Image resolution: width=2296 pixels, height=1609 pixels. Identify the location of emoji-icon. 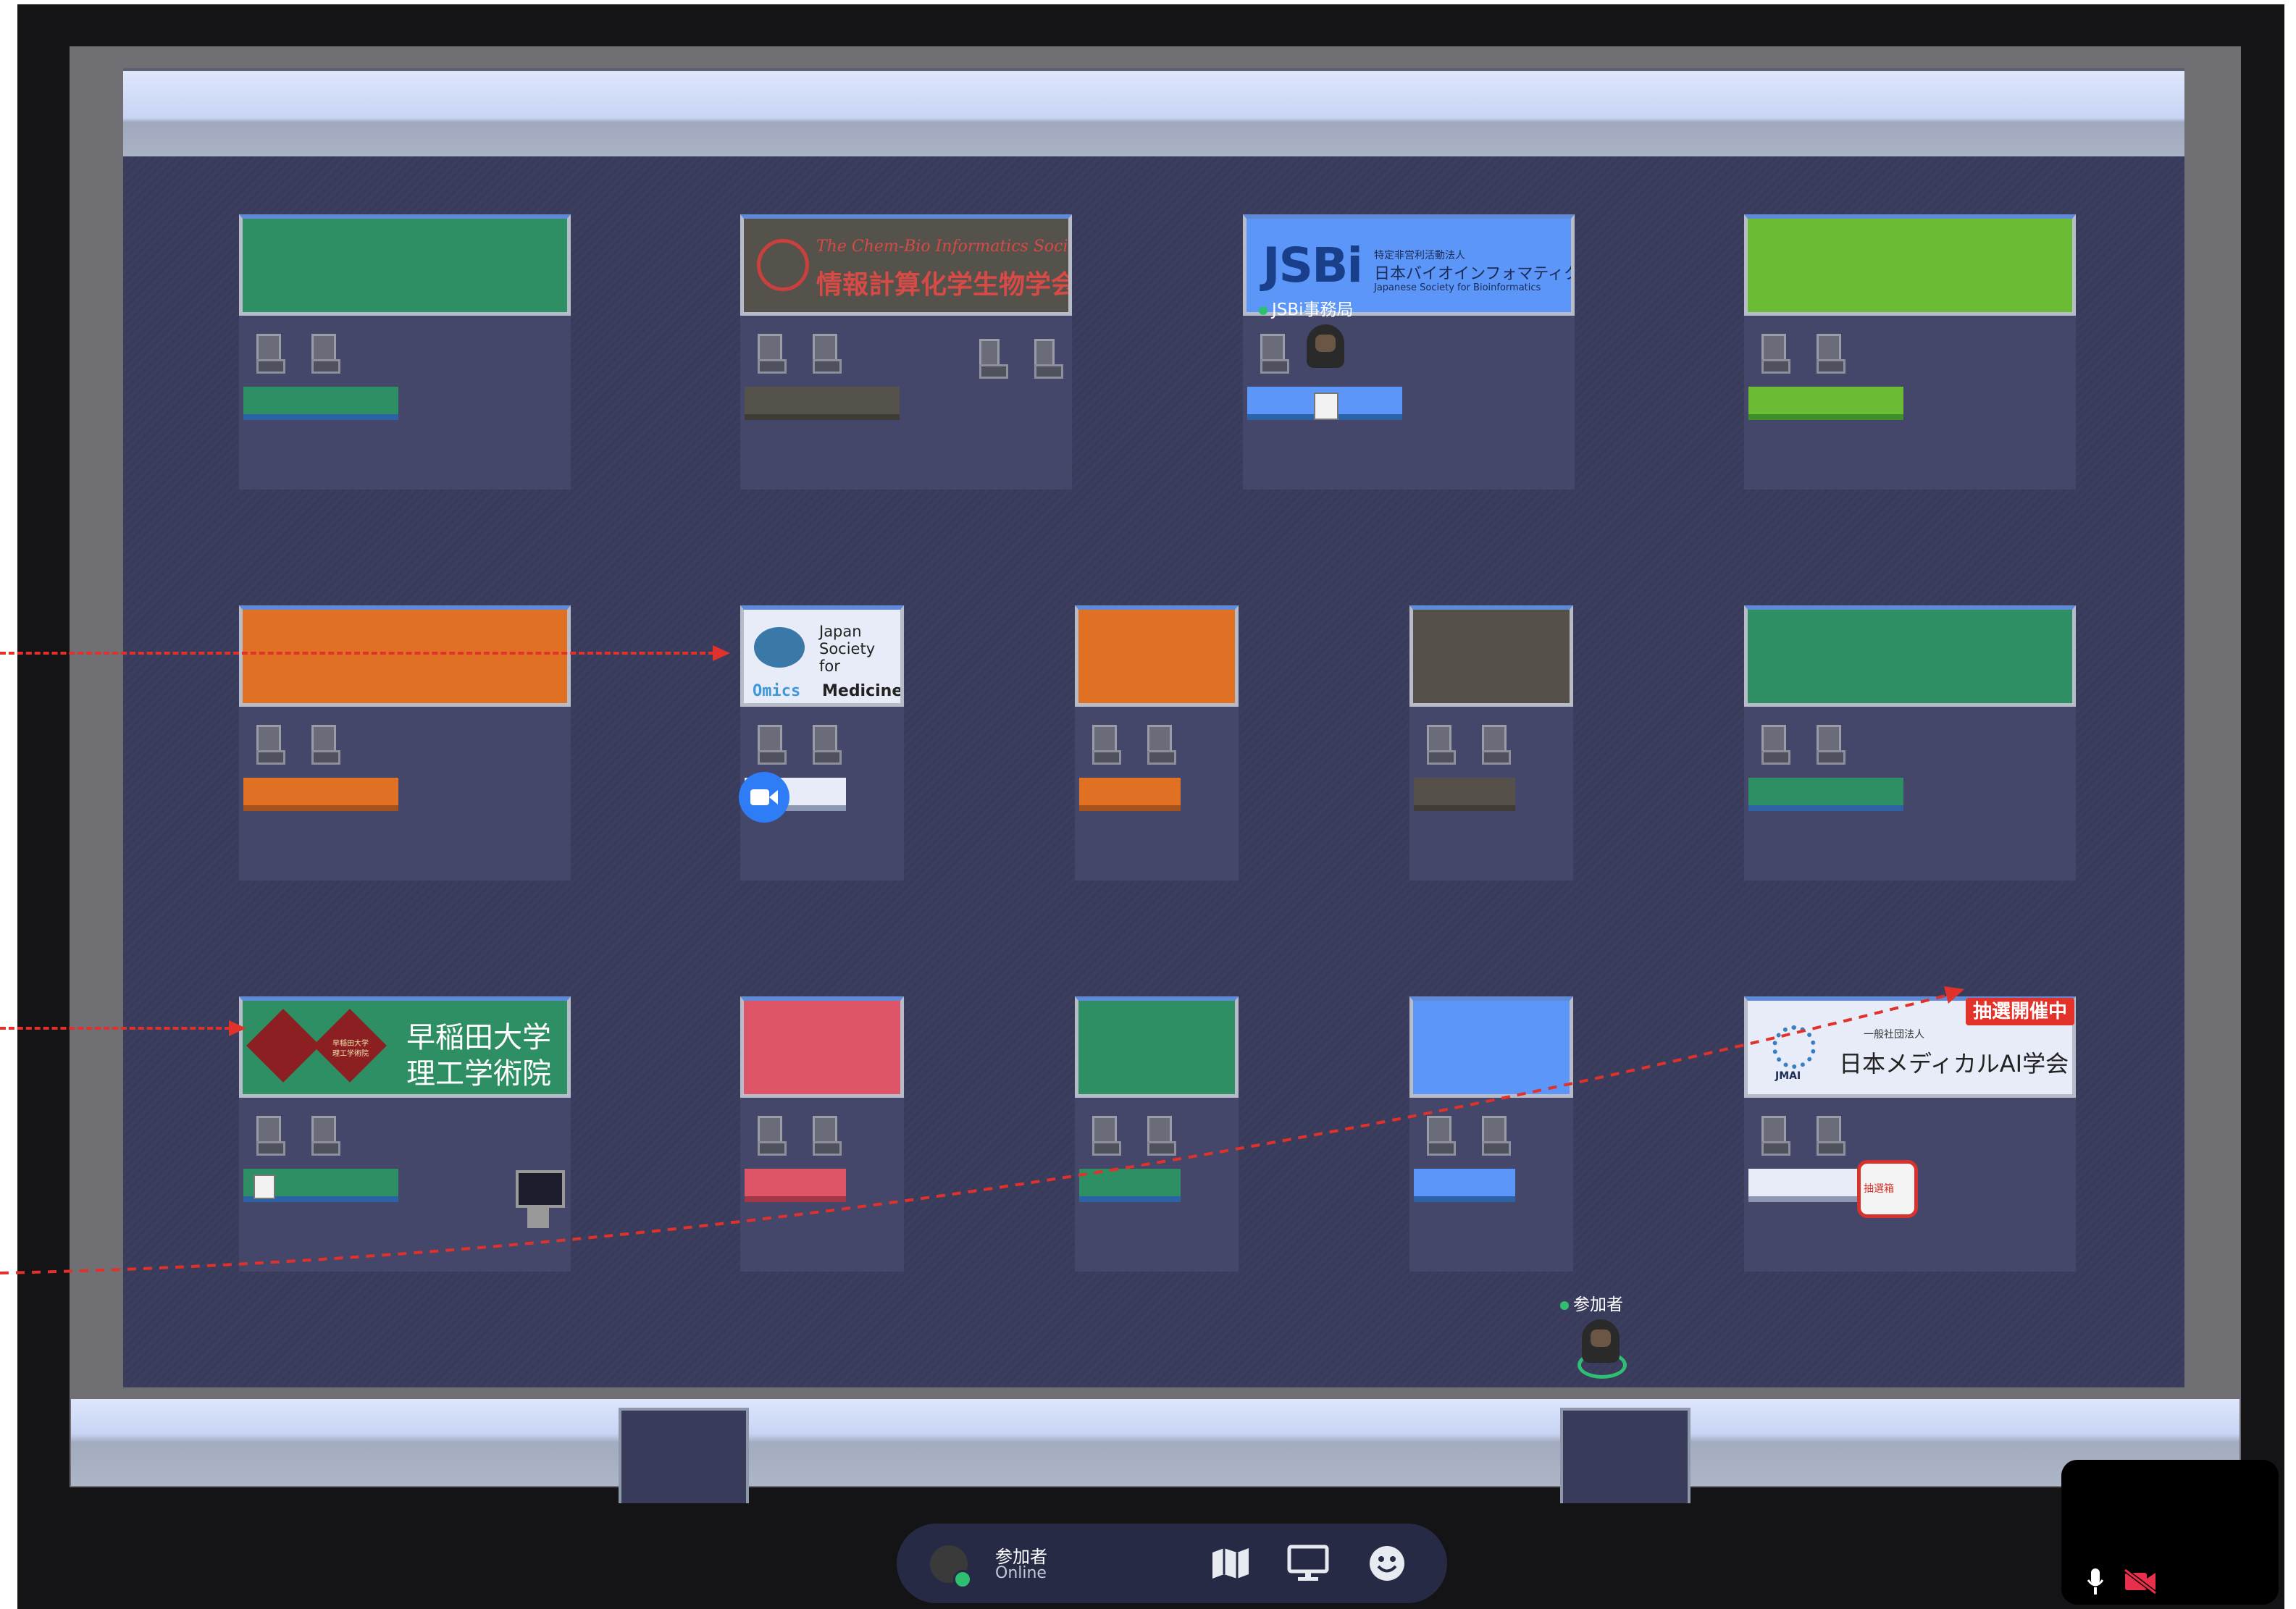
(1387, 1563).